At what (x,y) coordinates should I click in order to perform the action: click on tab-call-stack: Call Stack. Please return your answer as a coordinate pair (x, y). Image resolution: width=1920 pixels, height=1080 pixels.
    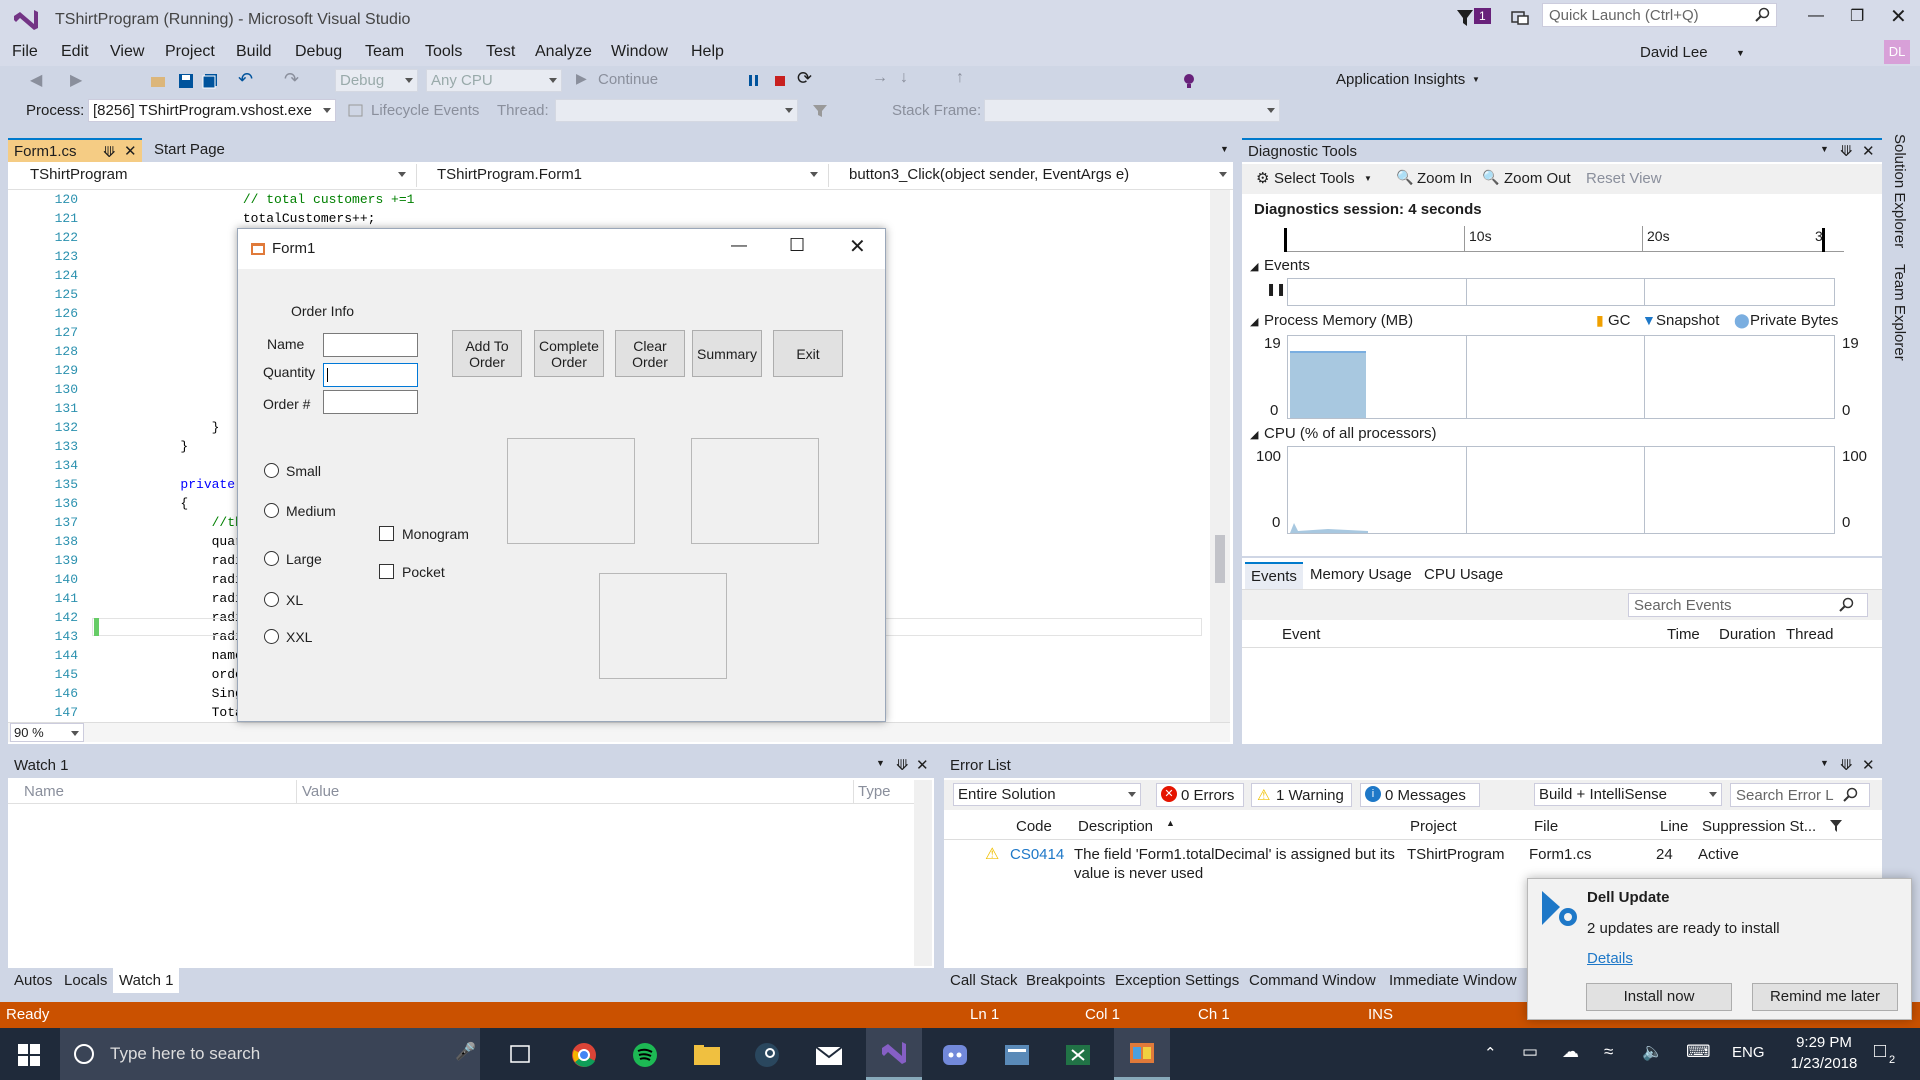
    Looking at the image, I should click on (984, 980).